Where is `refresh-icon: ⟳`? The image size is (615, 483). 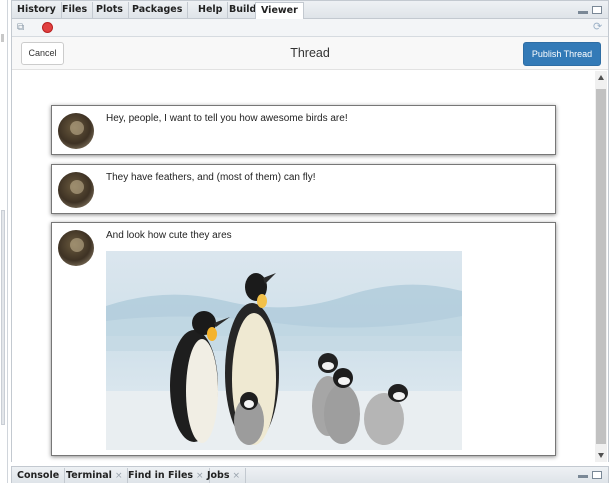 refresh-icon: ⟳ is located at coordinates (599, 27).